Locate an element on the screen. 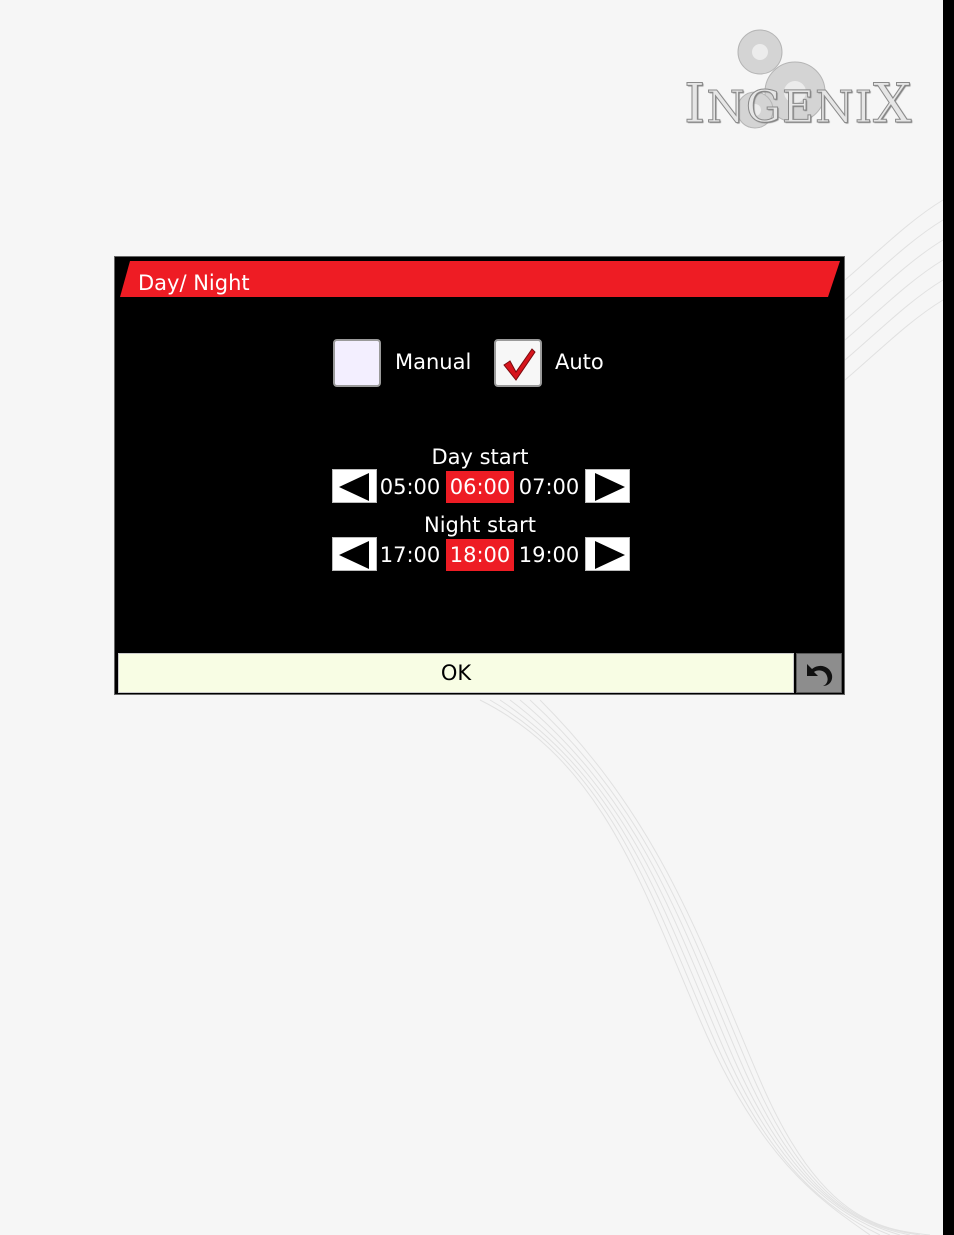 This screenshot has width=954, height=1235. night-start-title: Night start is located at coordinates (479, 525).